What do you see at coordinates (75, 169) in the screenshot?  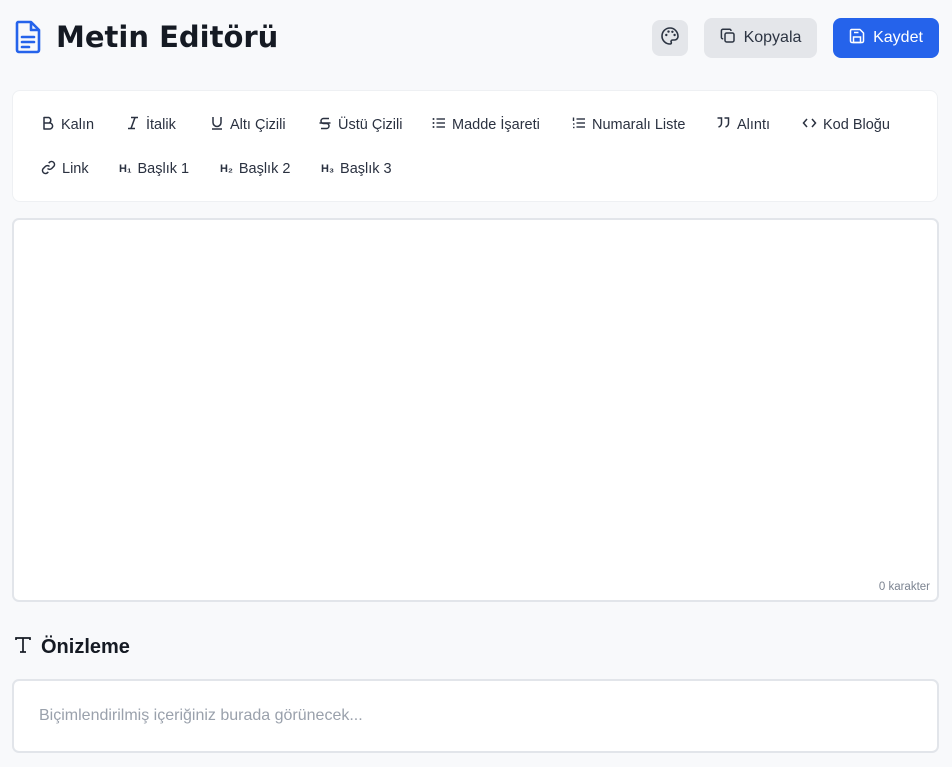 I see `link-label: Link` at bounding box center [75, 169].